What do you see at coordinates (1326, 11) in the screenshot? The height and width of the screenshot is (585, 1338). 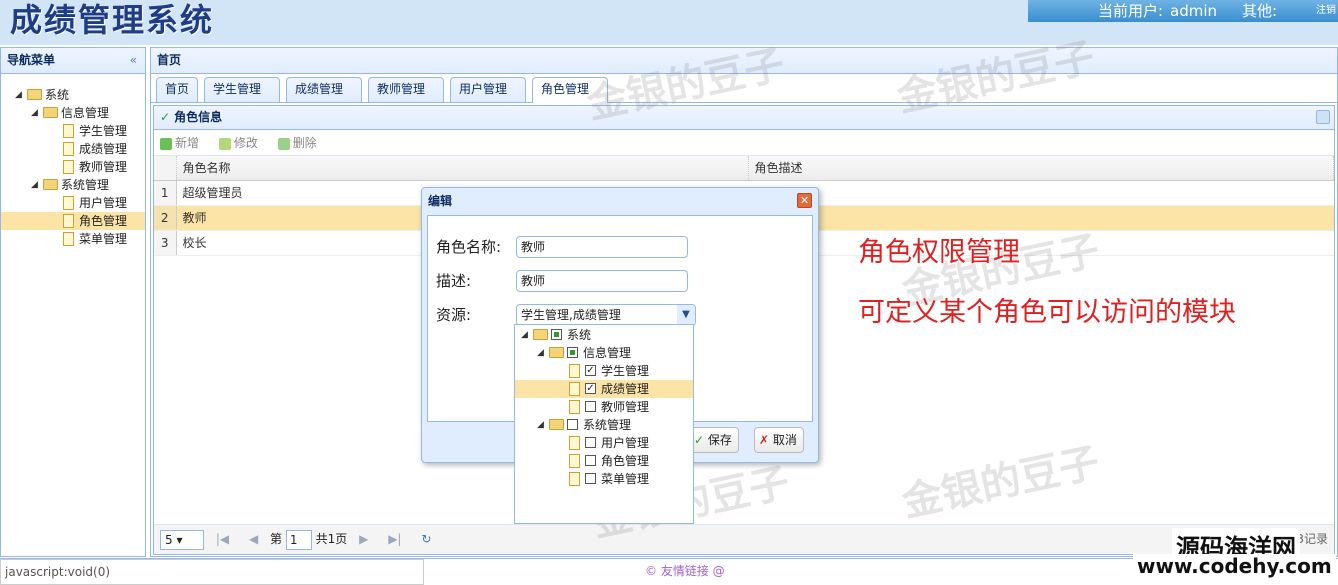 I see `logout-link: 注销` at bounding box center [1326, 11].